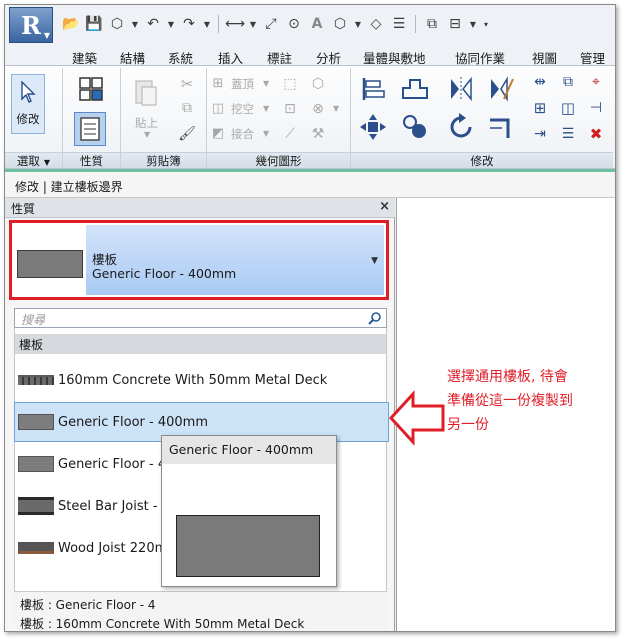 The image size is (622, 638). I want to click on join-label: 接合, so click(242, 134).